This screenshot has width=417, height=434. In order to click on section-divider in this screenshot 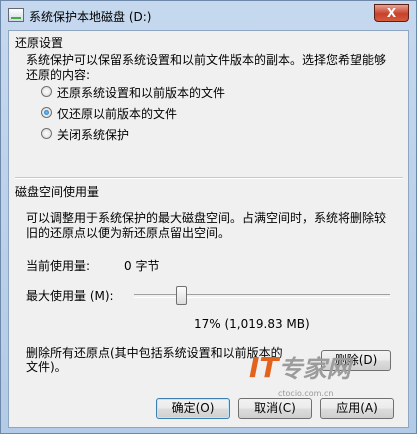, I will do `click(209, 178)`.